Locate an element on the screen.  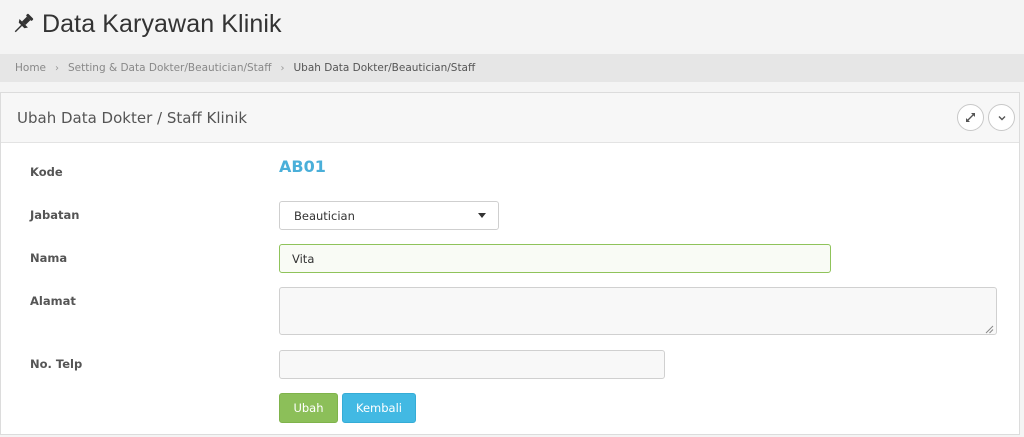
kode-value: AB01 is located at coordinates (302, 166).